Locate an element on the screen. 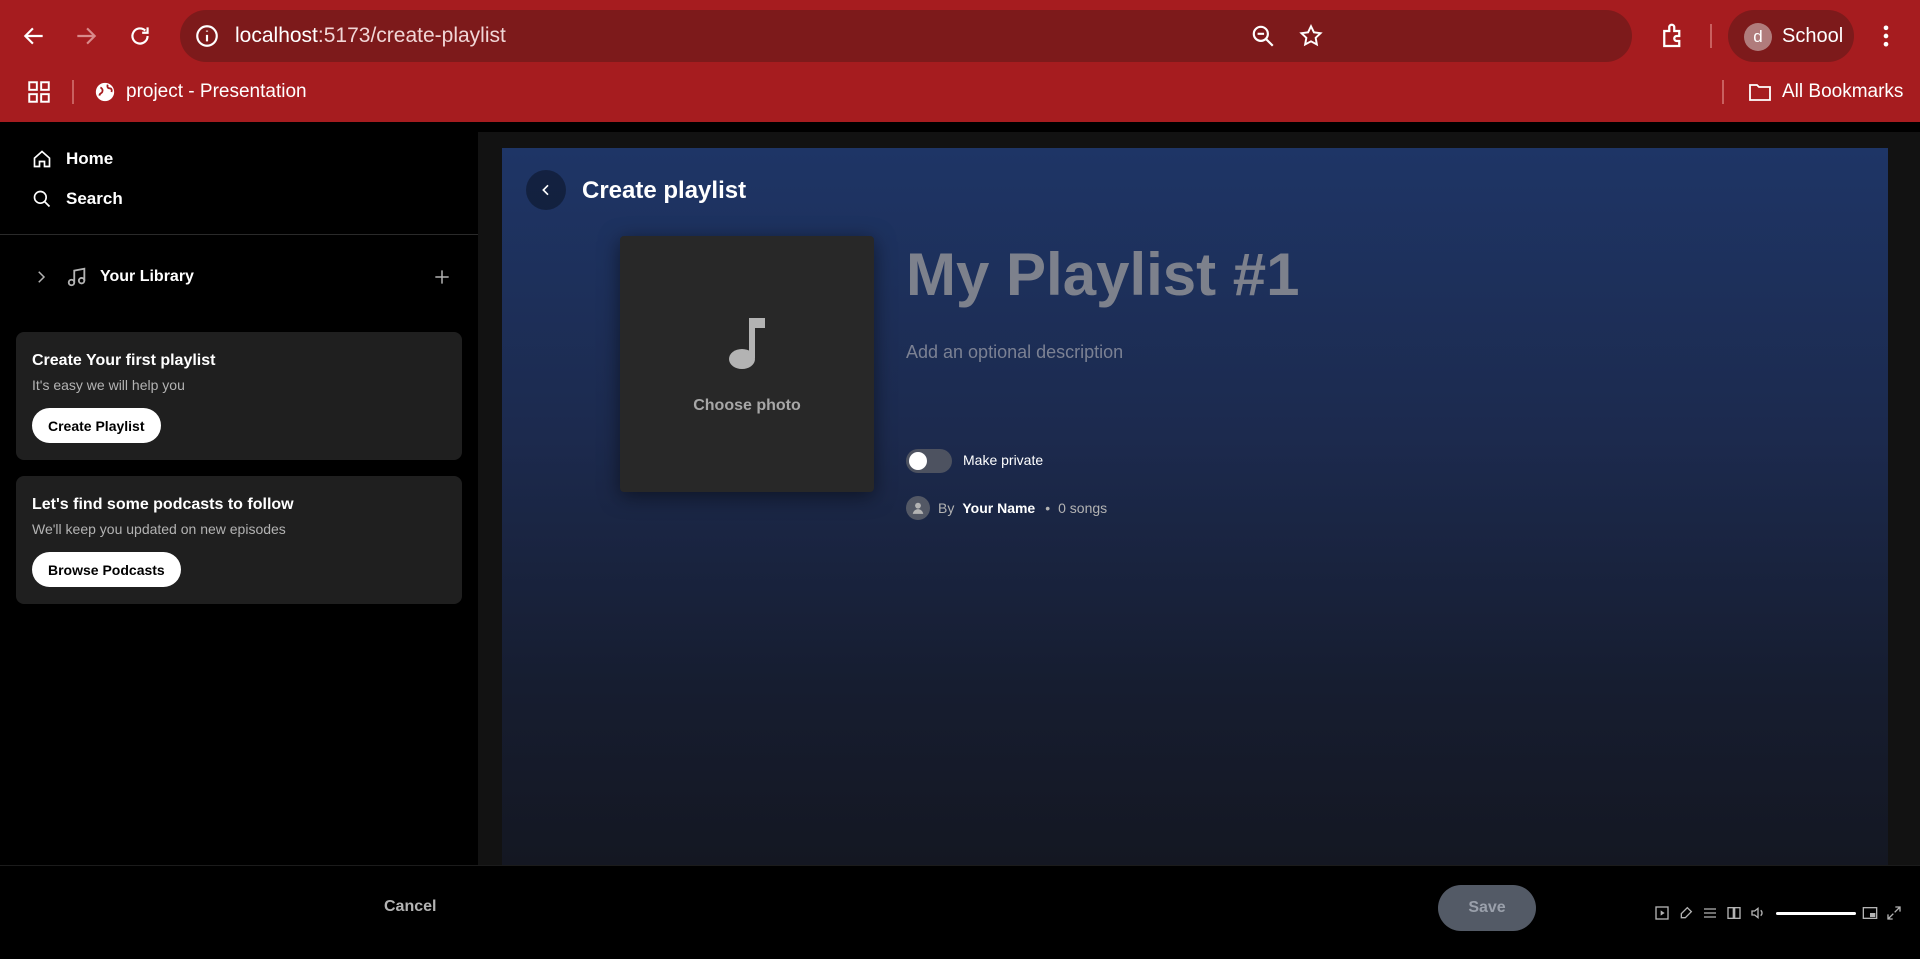 Image resolution: width=1920 pixels, height=959 pixels. forward-button is located at coordinates (86, 36).